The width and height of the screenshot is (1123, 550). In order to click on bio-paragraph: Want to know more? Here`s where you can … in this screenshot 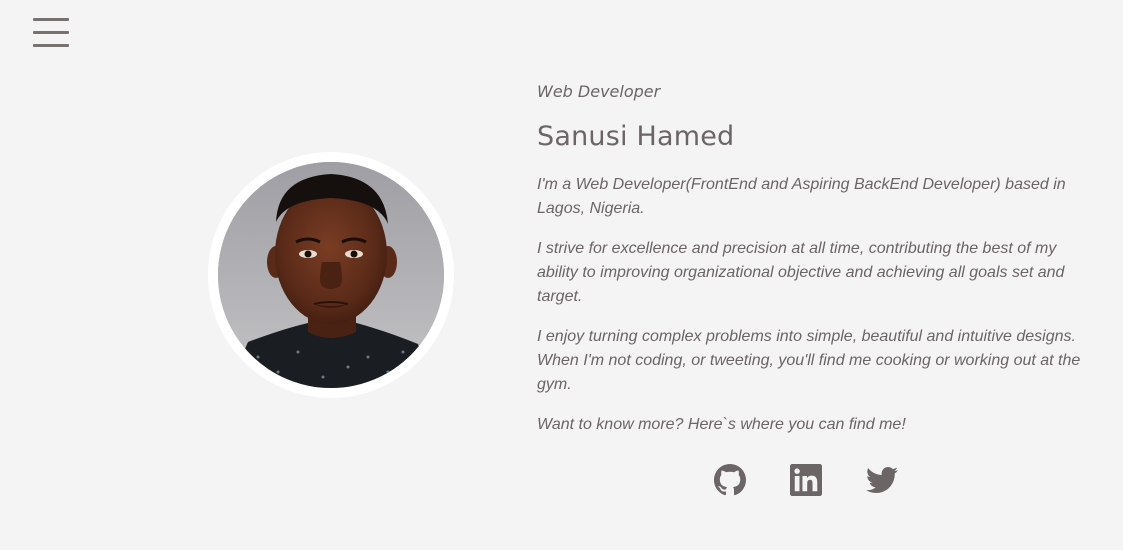, I will do `click(721, 424)`.